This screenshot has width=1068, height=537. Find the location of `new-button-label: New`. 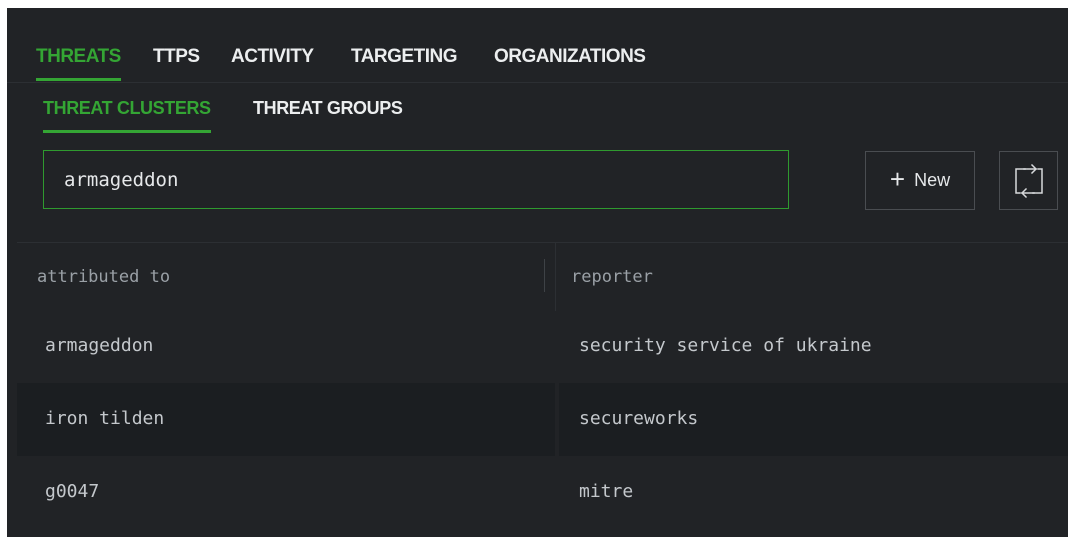

new-button-label: New is located at coordinates (932, 180).